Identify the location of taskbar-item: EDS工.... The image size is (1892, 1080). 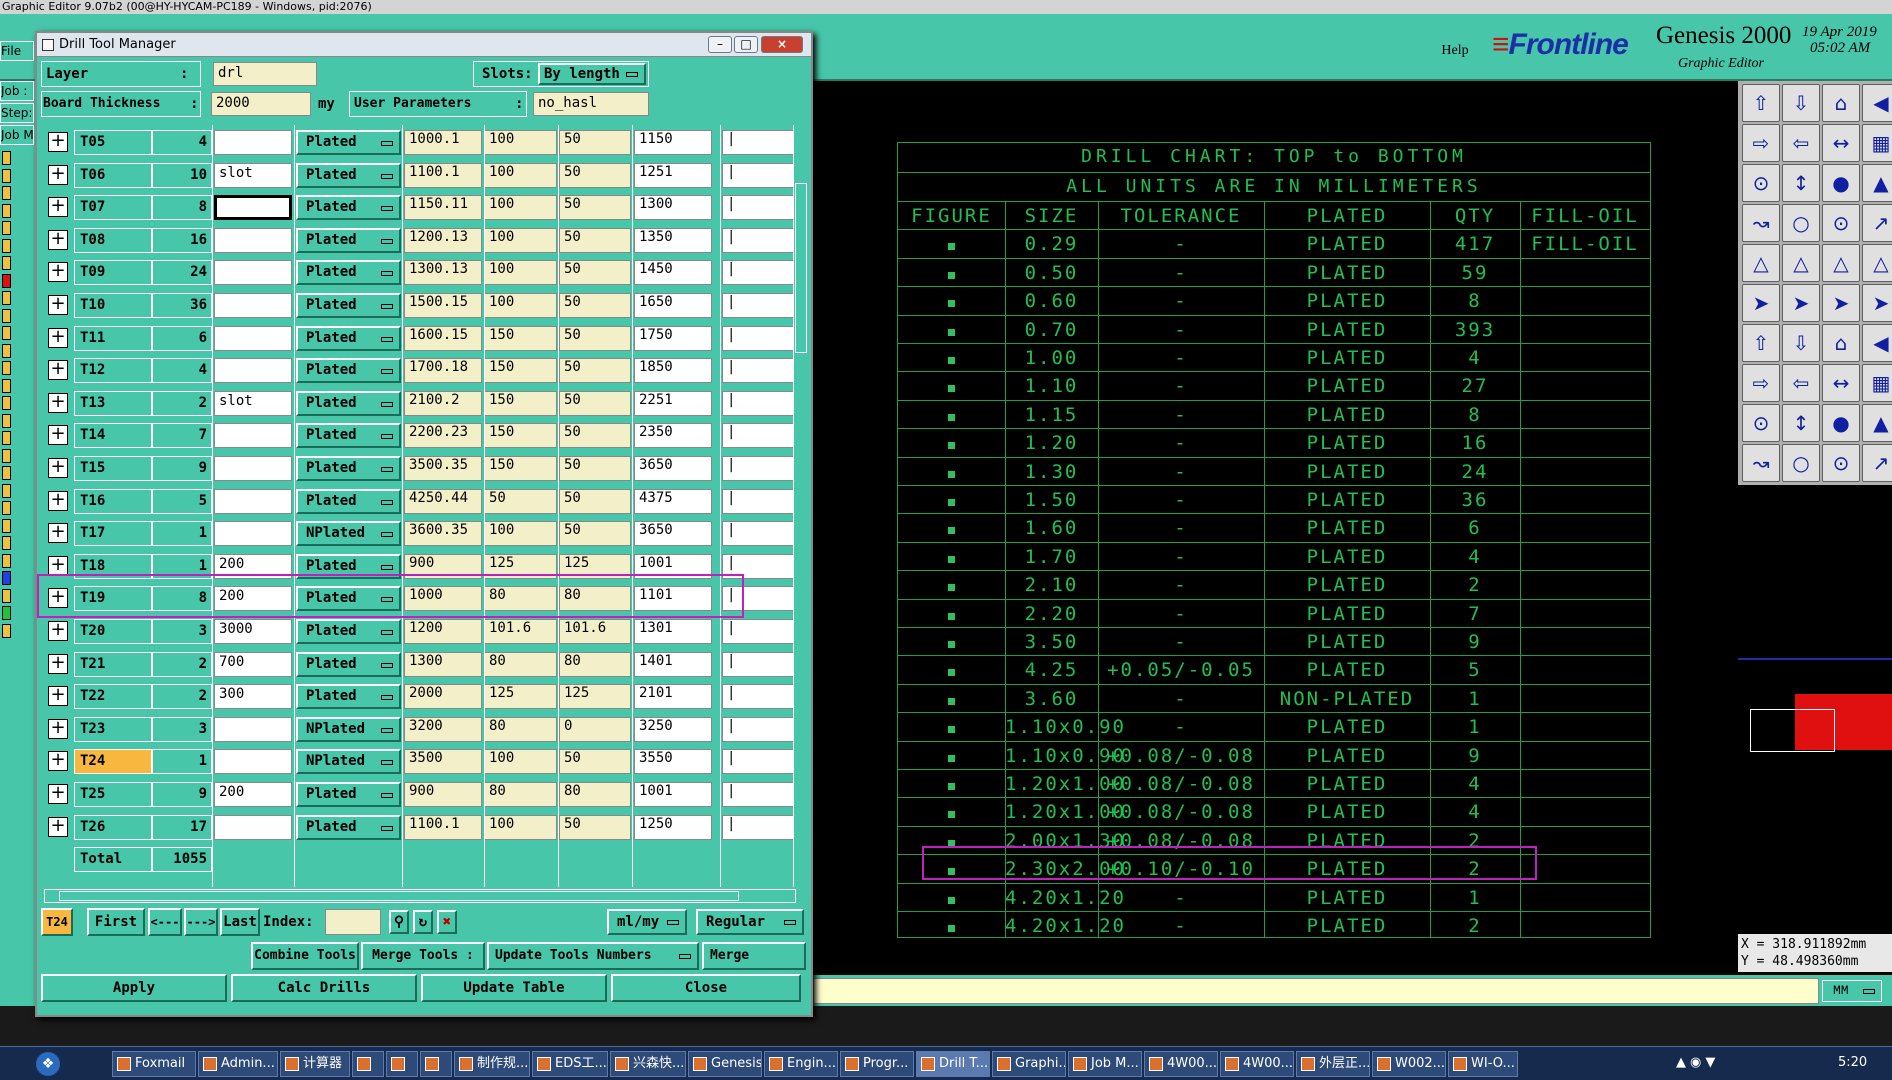
(570, 1064).